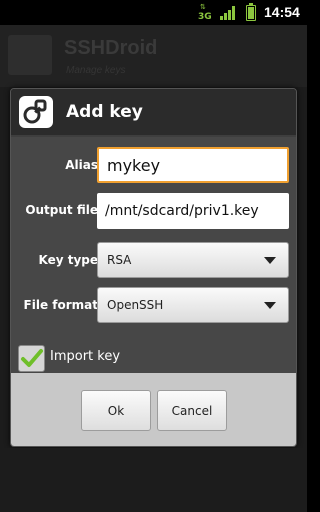  What do you see at coordinates (153, 113) in the screenshot?
I see `dialog-title-bar: Add key` at bounding box center [153, 113].